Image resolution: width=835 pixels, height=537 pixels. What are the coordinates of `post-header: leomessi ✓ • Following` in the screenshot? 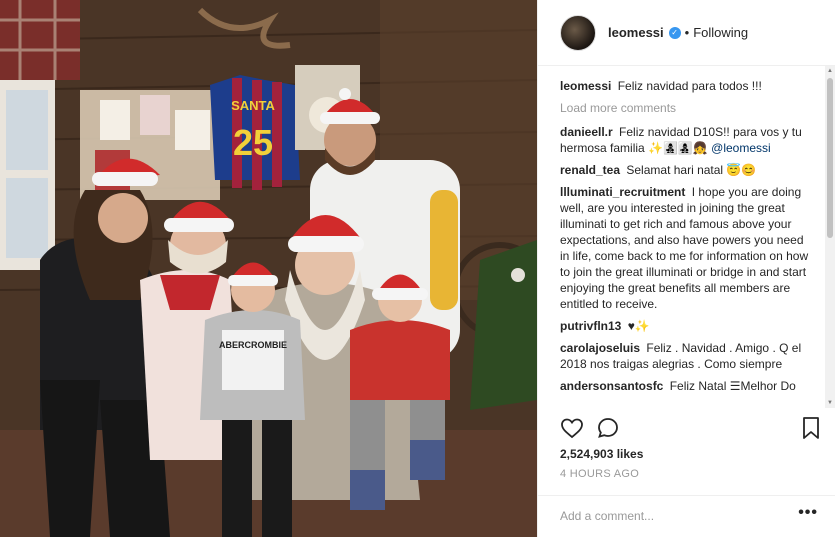 It's located at (686, 33).